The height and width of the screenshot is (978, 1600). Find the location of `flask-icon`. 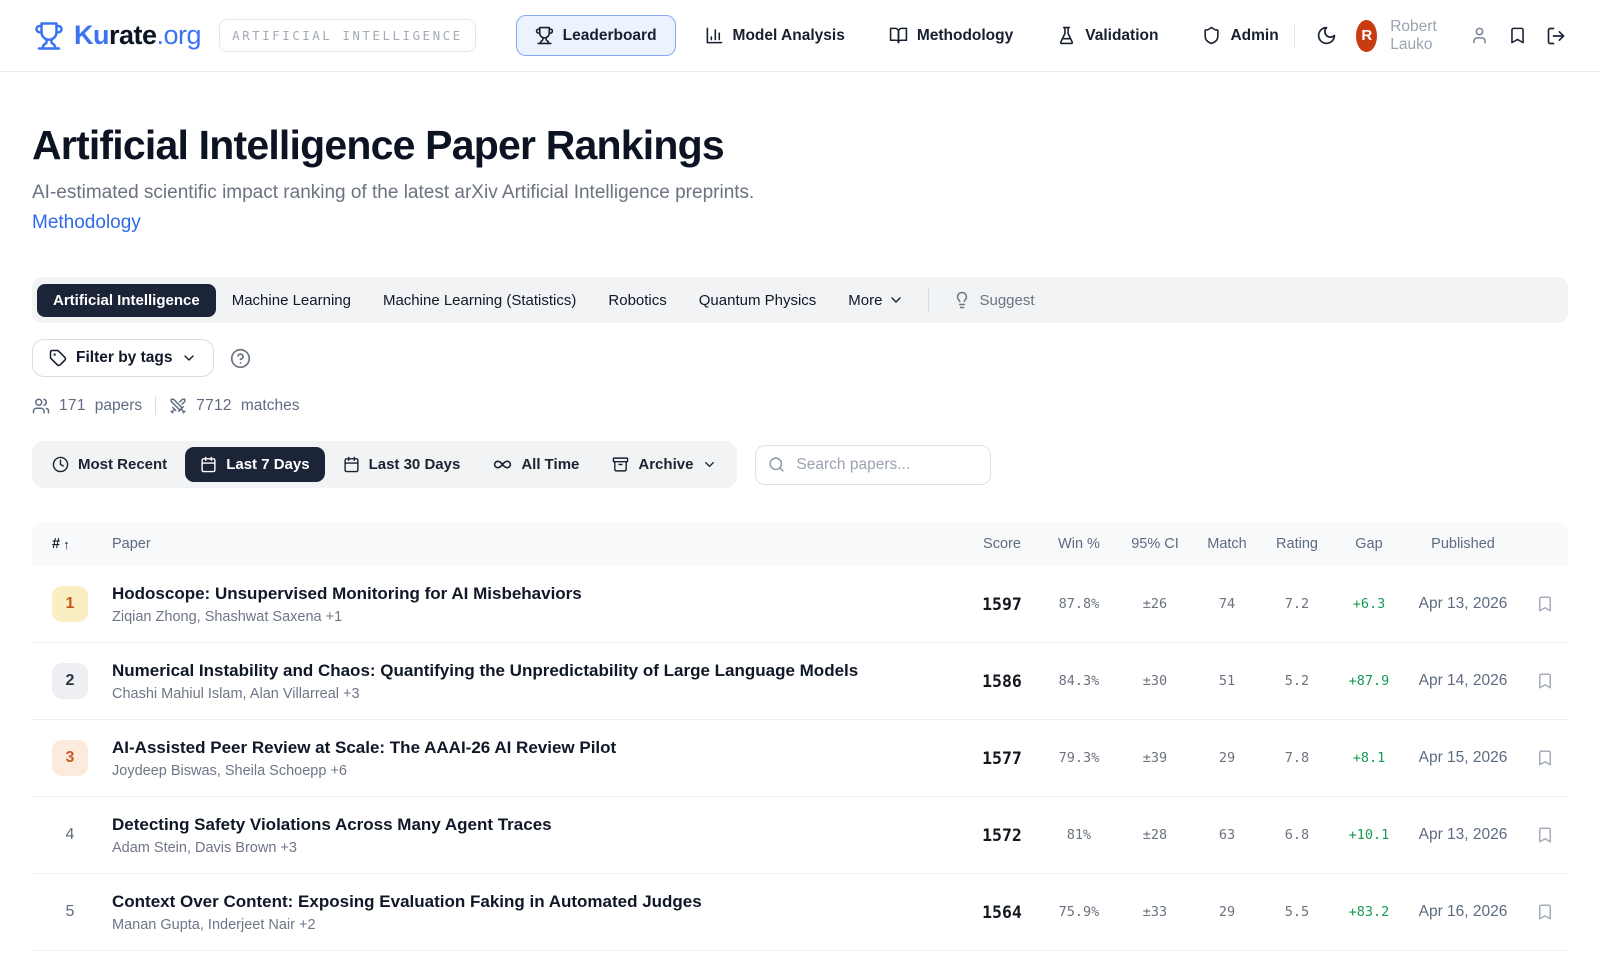

flask-icon is located at coordinates (1066, 35).